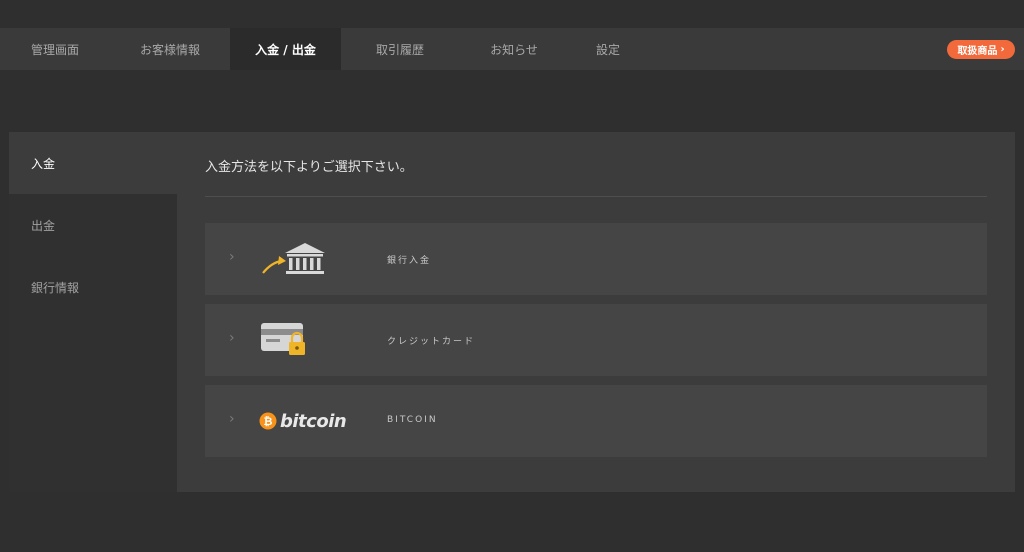 Image resolution: width=1024 pixels, height=552 pixels. What do you see at coordinates (412, 420) in the screenshot?
I see `method-label: BITCOIN` at bounding box center [412, 420].